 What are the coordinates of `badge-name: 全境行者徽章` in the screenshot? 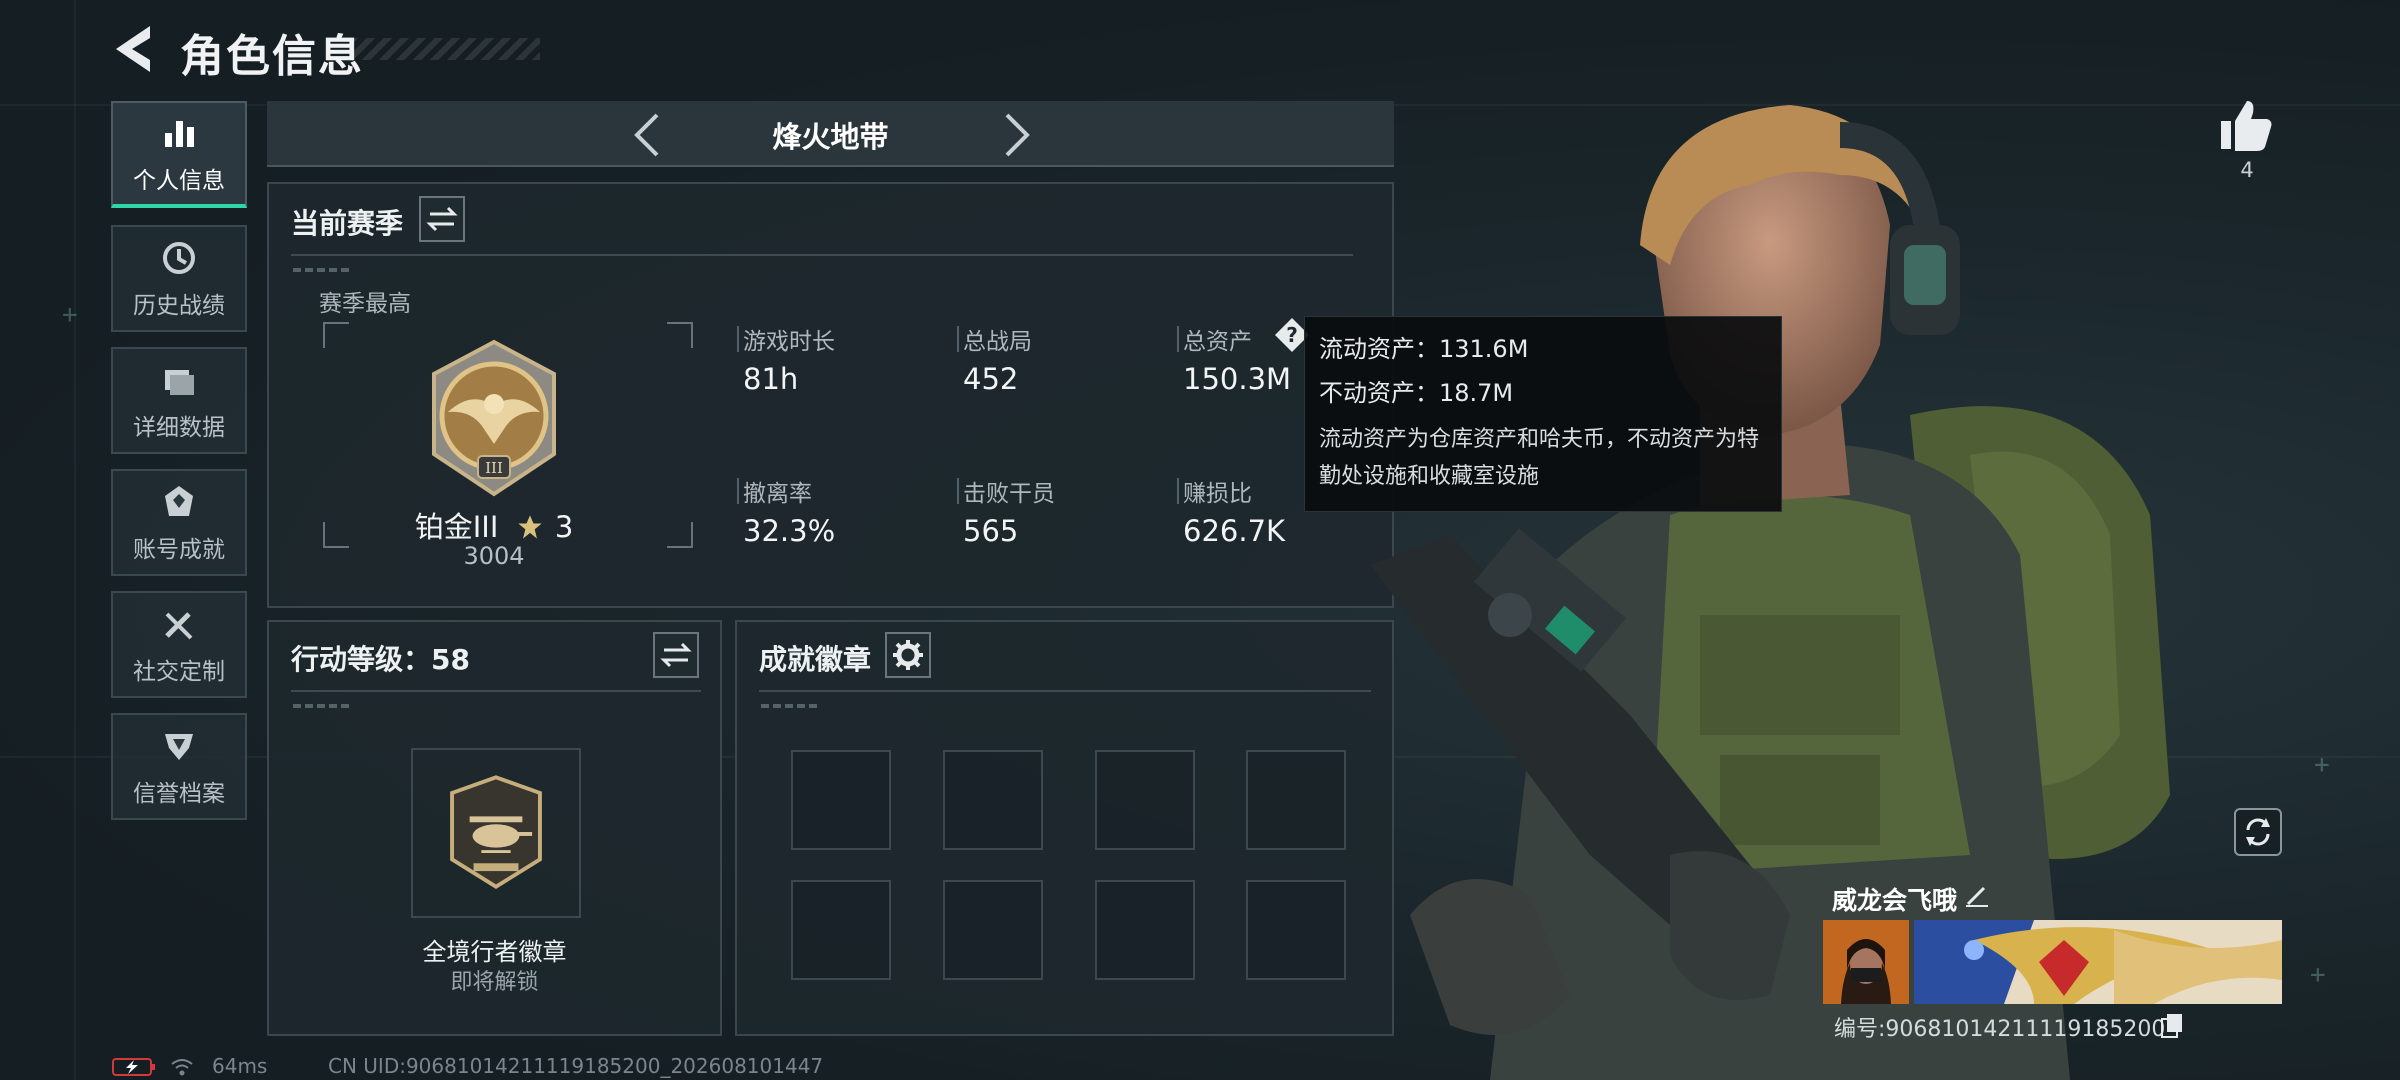 It's located at (494, 952).